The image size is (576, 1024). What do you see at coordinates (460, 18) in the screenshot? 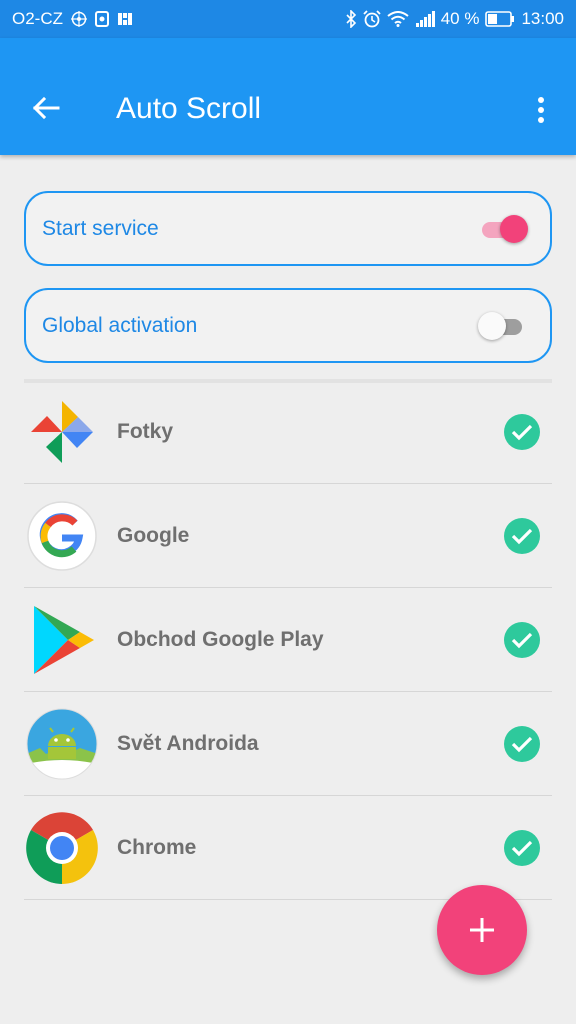
I see `battery-percent: 40 %` at bounding box center [460, 18].